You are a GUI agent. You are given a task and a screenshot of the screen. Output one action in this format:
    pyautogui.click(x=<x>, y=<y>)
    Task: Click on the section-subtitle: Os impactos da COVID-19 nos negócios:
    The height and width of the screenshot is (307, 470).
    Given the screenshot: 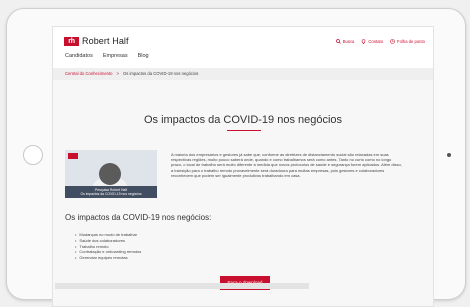 What is the action you would take?
    pyautogui.click(x=138, y=217)
    